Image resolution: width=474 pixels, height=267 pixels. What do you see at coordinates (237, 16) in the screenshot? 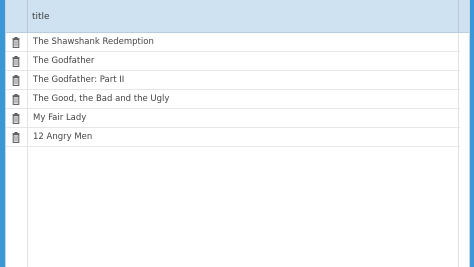
I see `grid-header: title` at bounding box center [237, 16].